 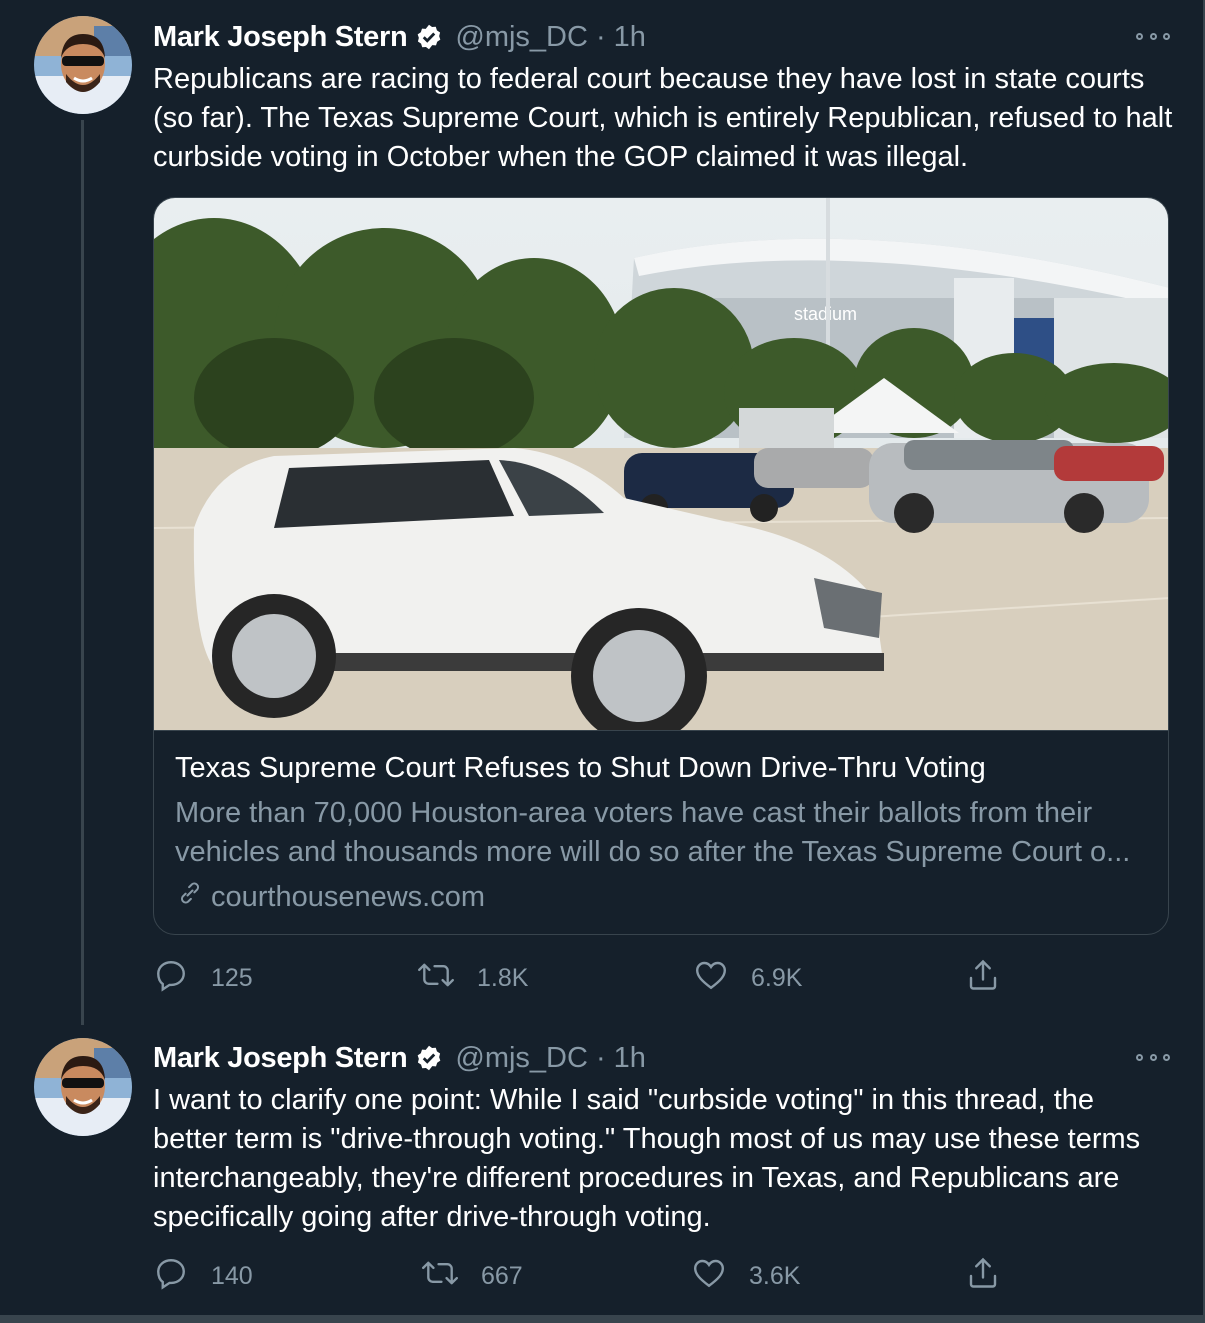 I want to click on card-domain: courthousenews.com, so click(x=330, y=897).